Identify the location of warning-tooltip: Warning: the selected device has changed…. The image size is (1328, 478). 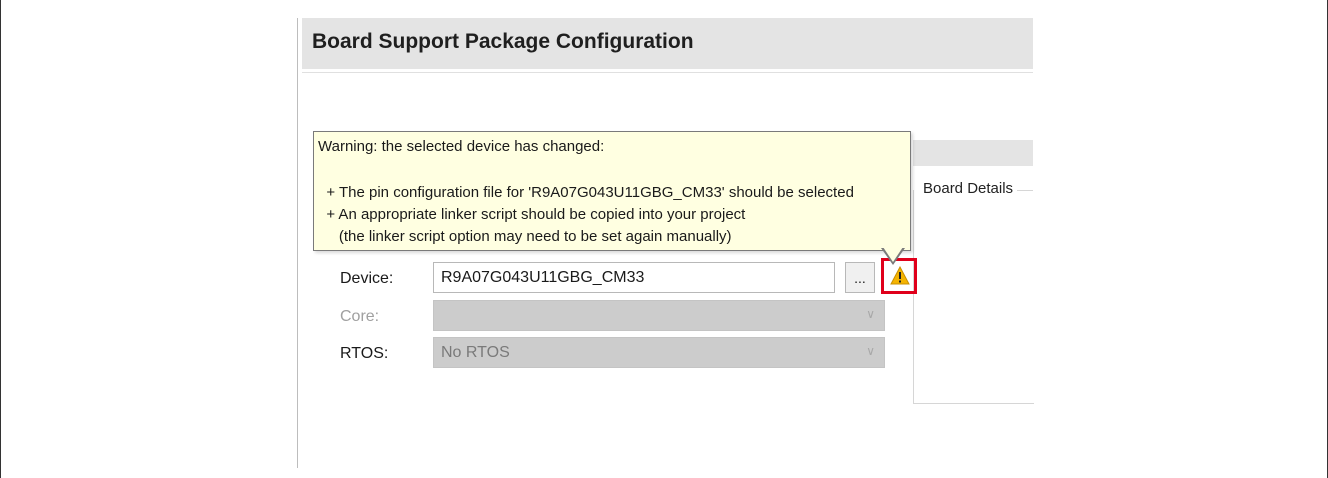
(612, 191).